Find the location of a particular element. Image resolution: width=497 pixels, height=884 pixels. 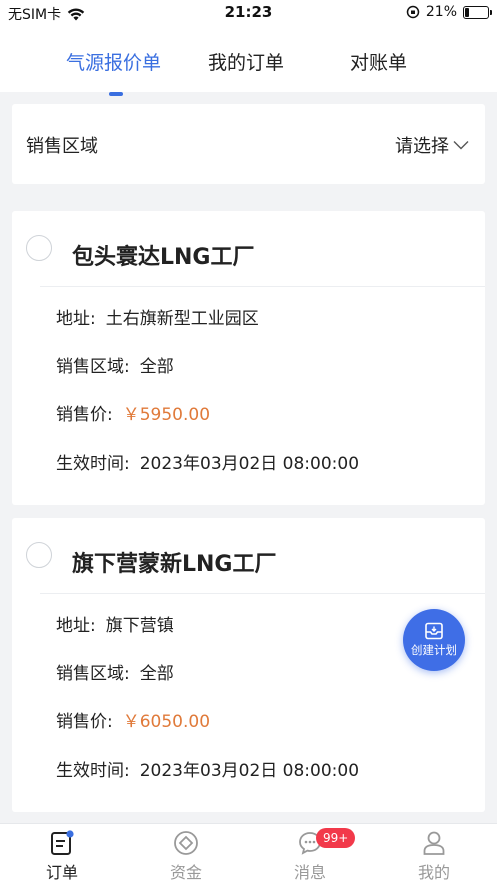

region-select-value: 请选择 is located at coordinates (422, 146).